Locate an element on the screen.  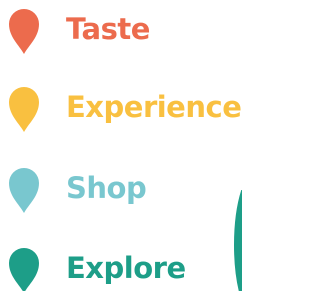
legend-label-shop: Shop is located at coordinates (106, 188).